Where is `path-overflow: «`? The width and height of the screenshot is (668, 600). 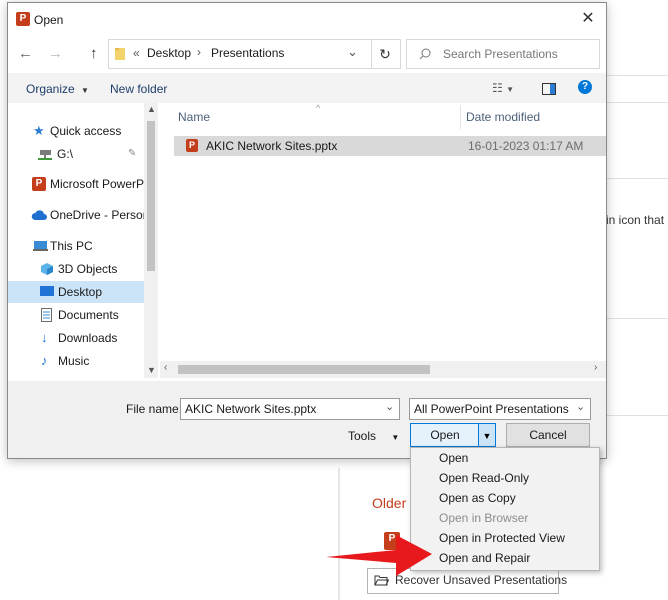
path-overflow: « is located at coordinates (136, 53).